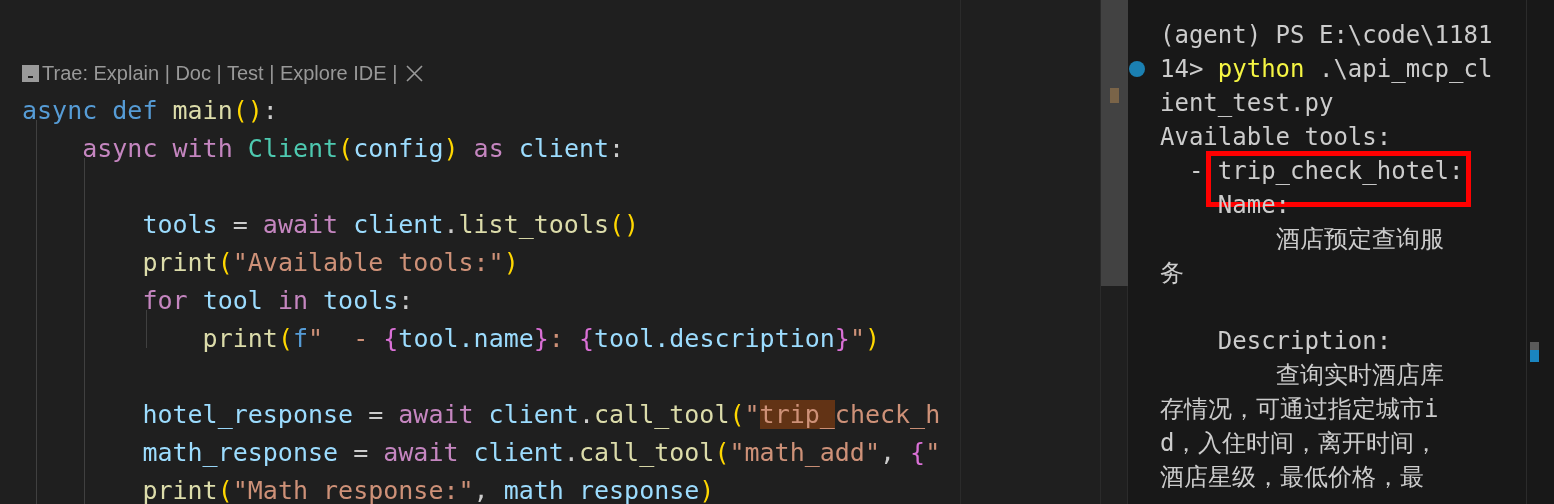 This screenshot has height=504, width=1554. Describe the element at coordinates (1292, 477) in the screenshot. I see `terminal-line: 酒店星级，最低价格，最` at that location.